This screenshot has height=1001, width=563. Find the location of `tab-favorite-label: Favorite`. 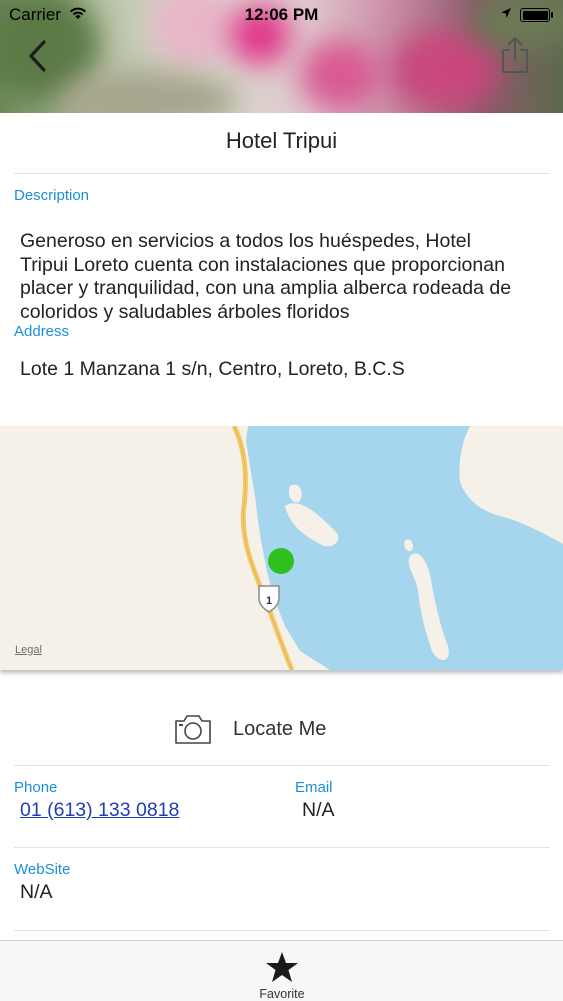

tab-favorite-label: Favorite is located at coordinates (282, 994).